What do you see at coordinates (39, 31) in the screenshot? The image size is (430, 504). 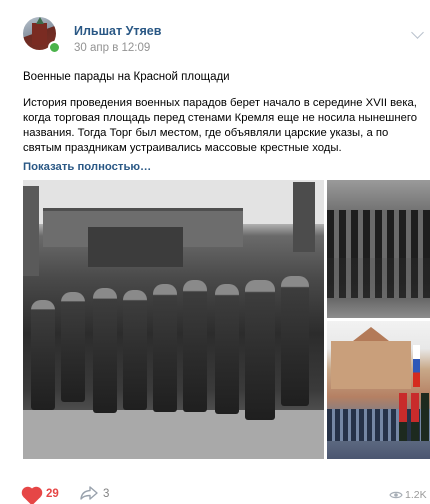 I see `avatar-tower-image` at bounding box center [39, 31].